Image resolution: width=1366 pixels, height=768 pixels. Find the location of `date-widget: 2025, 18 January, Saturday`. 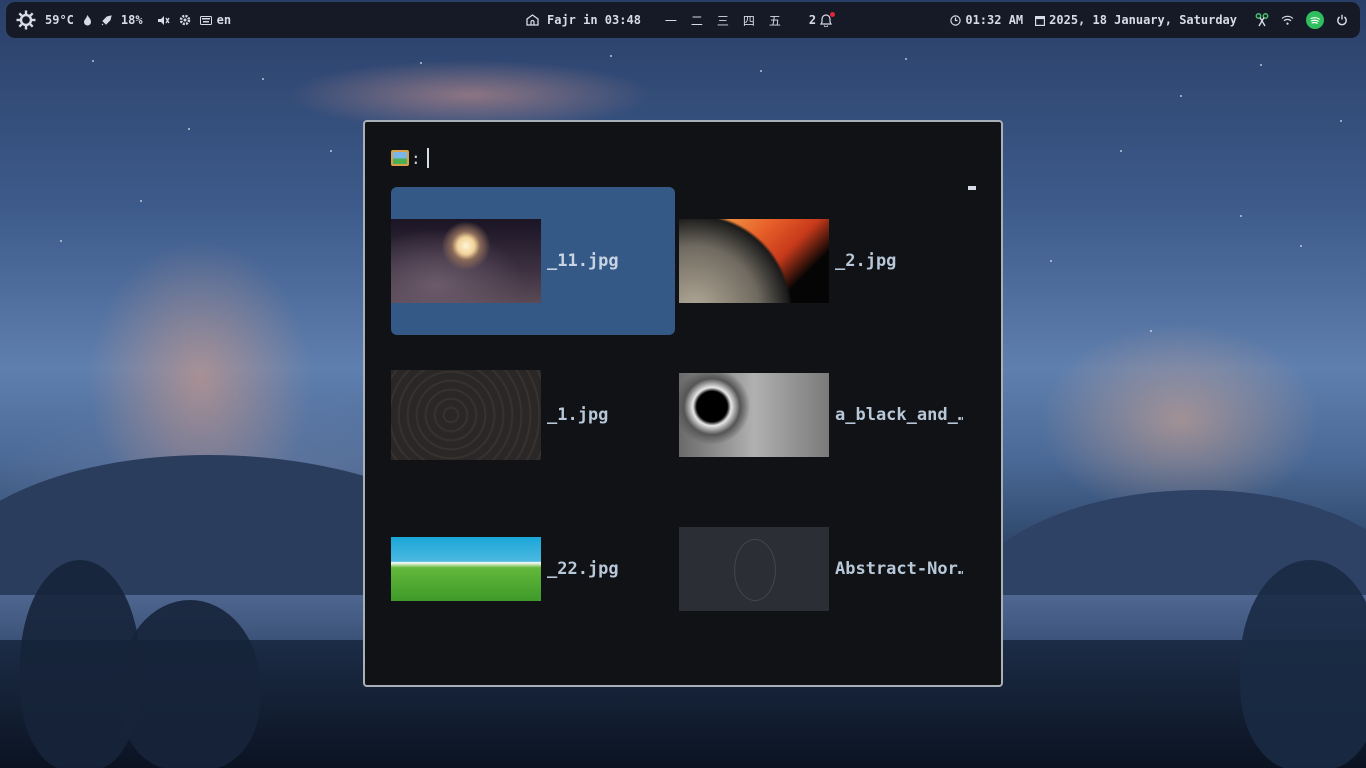

date-widget: 2025, 18 January, Saturday is located at coordinates (1136, 20).